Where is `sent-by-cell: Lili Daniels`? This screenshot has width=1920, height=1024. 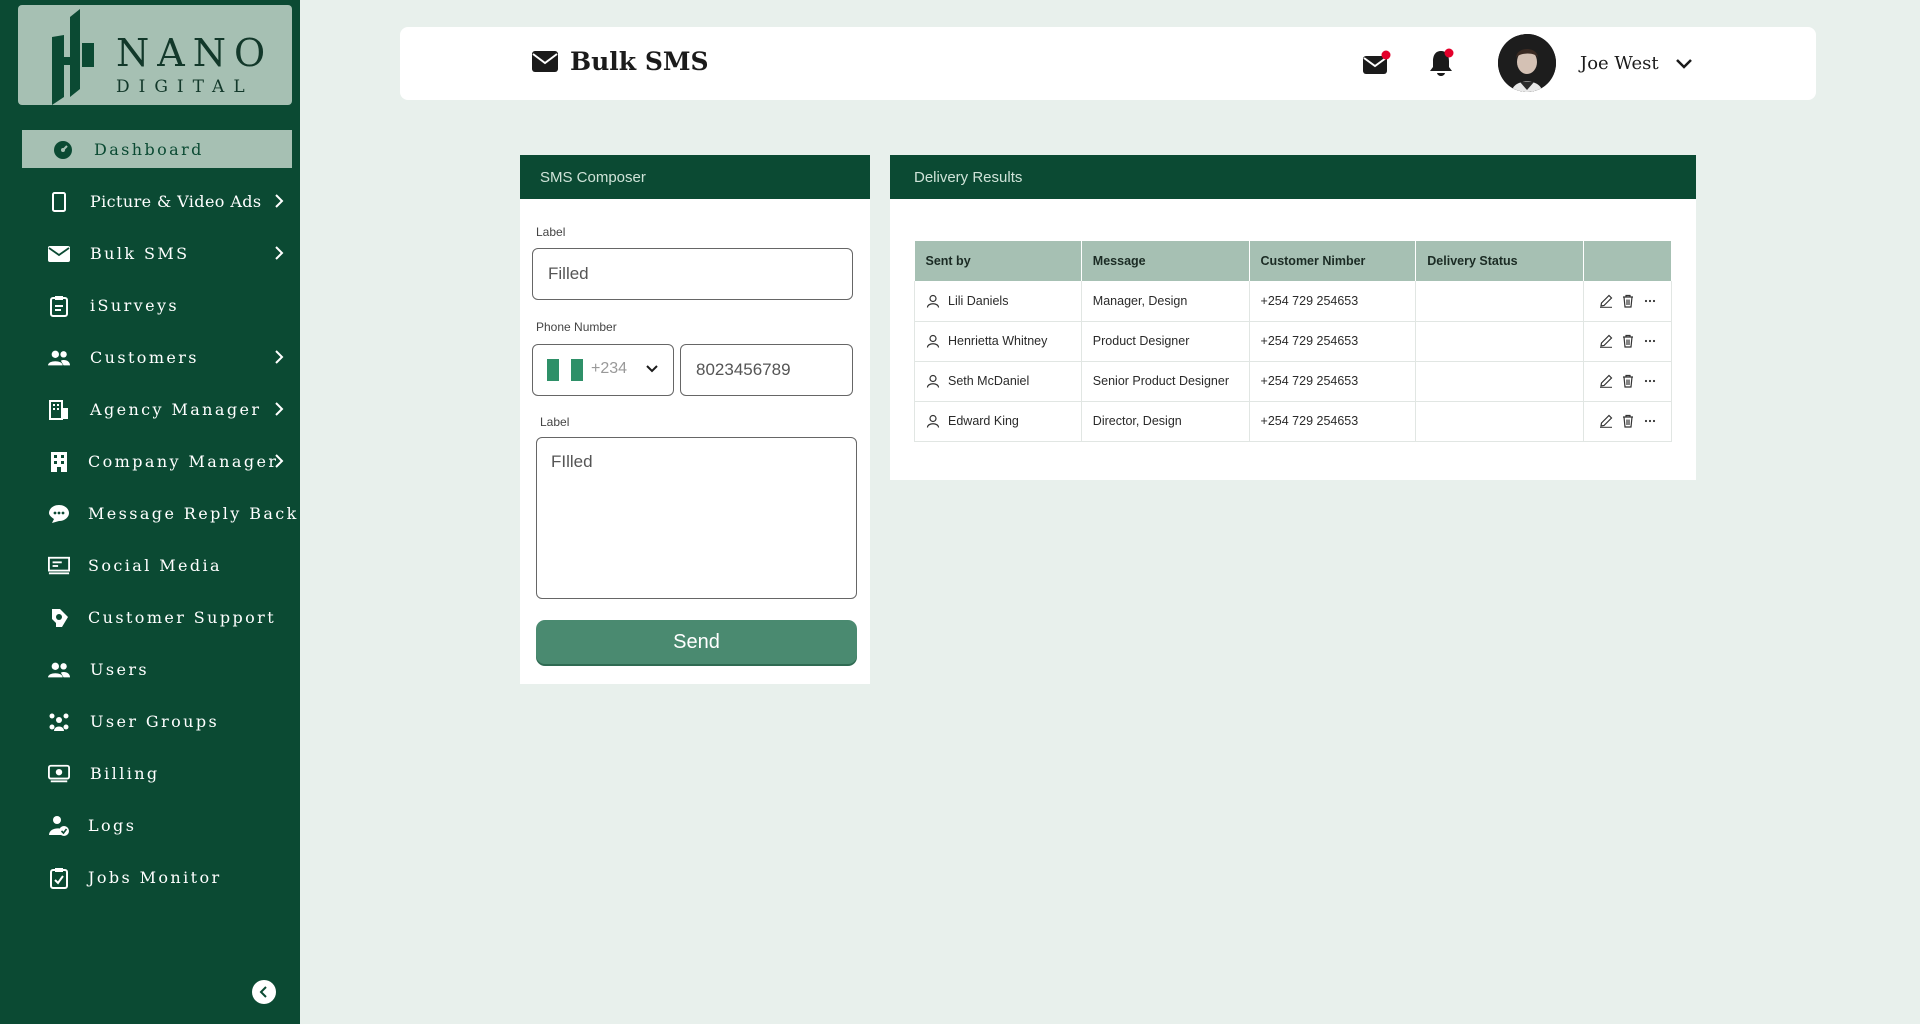
sent-by-cell: Lili Daniels is located at coordinates (998, 301).